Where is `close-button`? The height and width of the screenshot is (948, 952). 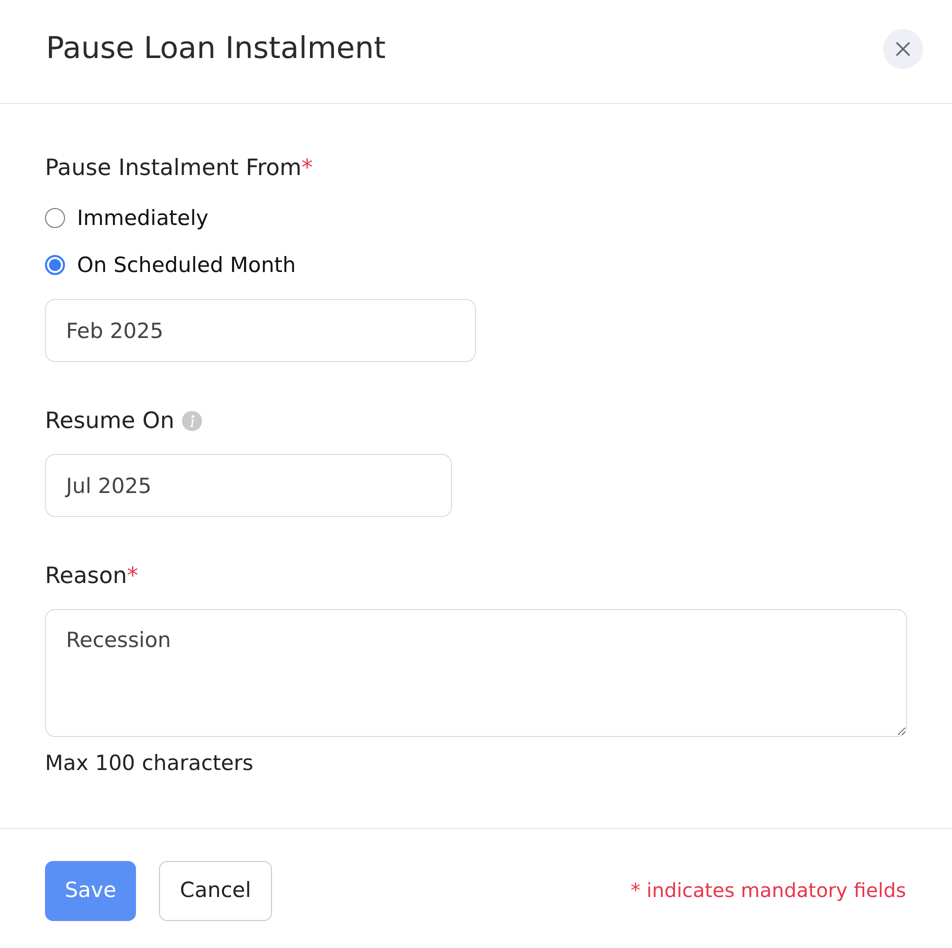 close-button is located at coordinates (903, 48).